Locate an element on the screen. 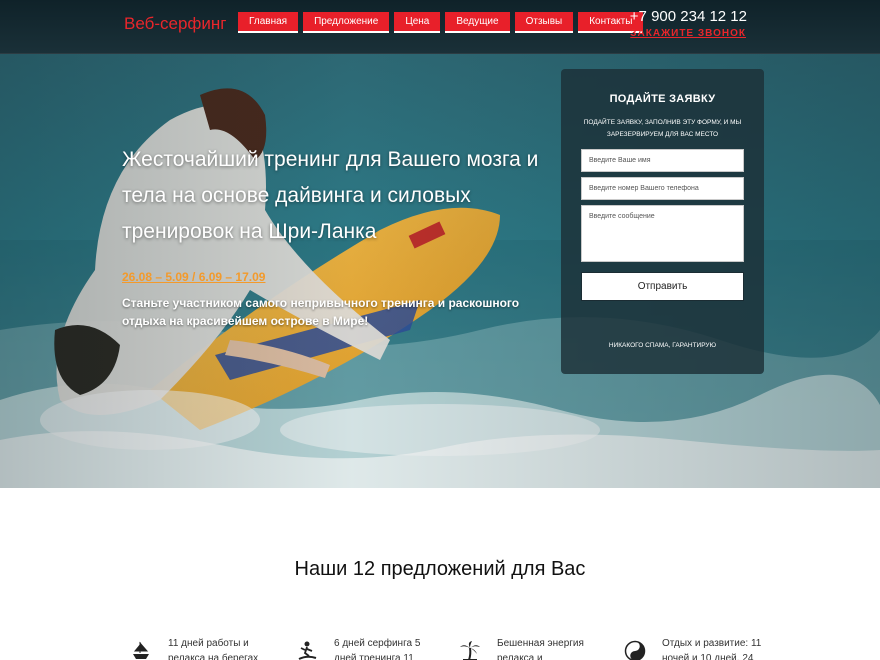 The image size is (880, 660). offers-title: Наши 12 предложений для Вас is located at coordinates (440, 569).